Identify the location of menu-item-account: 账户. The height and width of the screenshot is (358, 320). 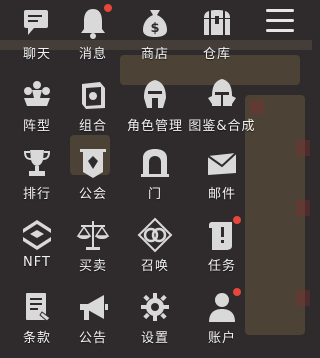
(222, 318).